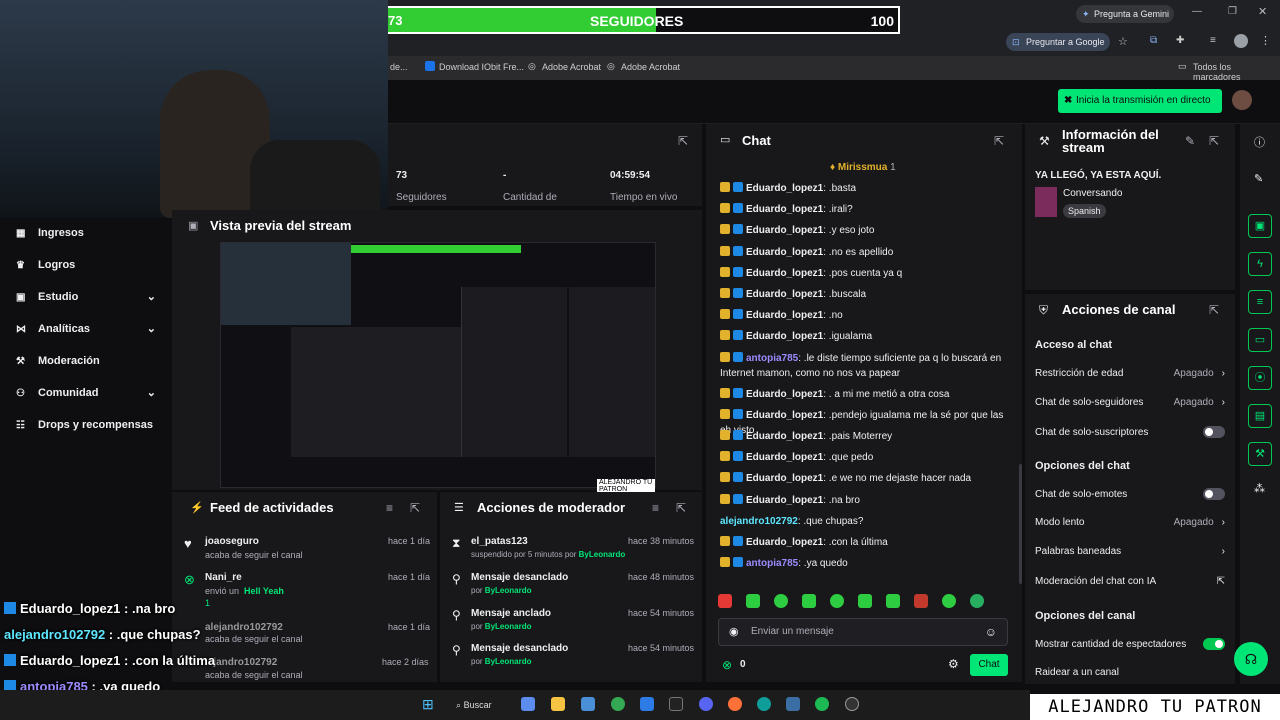 Image resolution: width=1280 pixels, height=720 pixels. What do you see at coordinates (1197, 11) in the screenshot?
I see `minimize-icon: —` at bounding box center [1197, 11].